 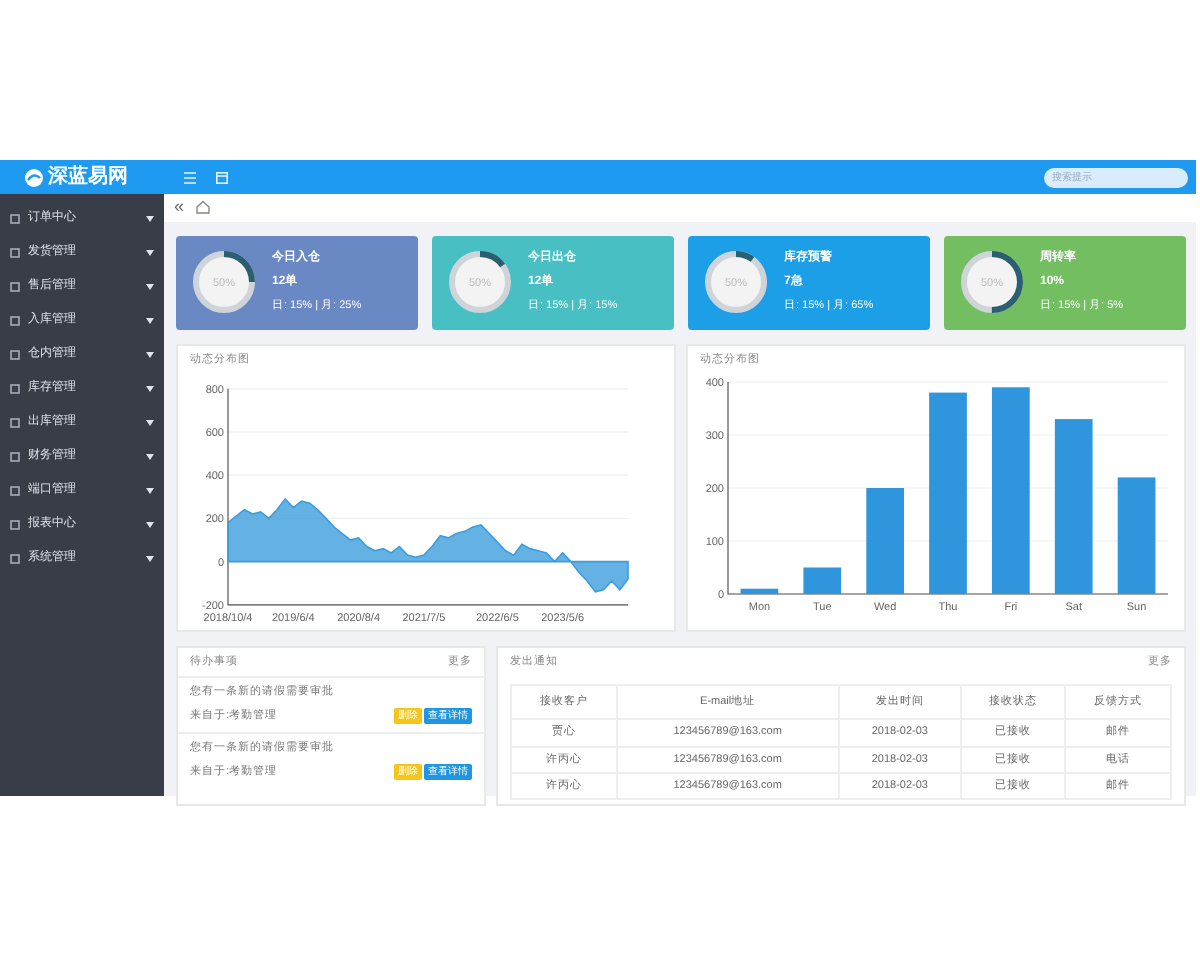 I want to click on collapse-button: «, so click(x=179, y=207).